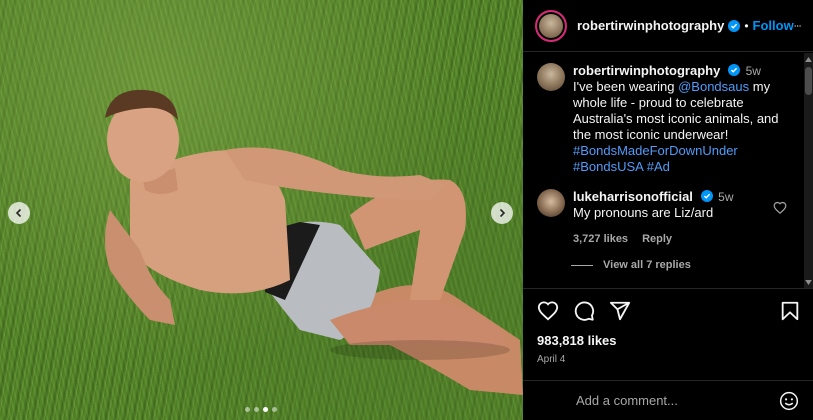 This screenshot has height=420, width=813. I want to click on comment-time: 5w, so click(726, 197).